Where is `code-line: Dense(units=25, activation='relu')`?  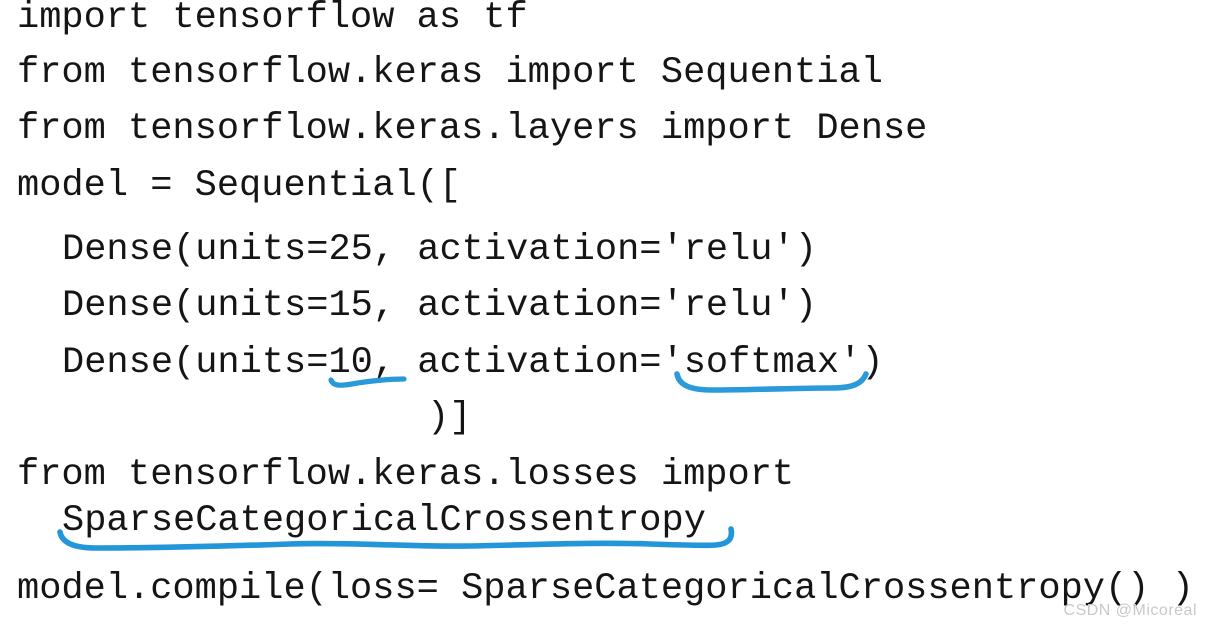 code-line: Dense(units=25, activation='relu') is located at coordinates (439, 250).